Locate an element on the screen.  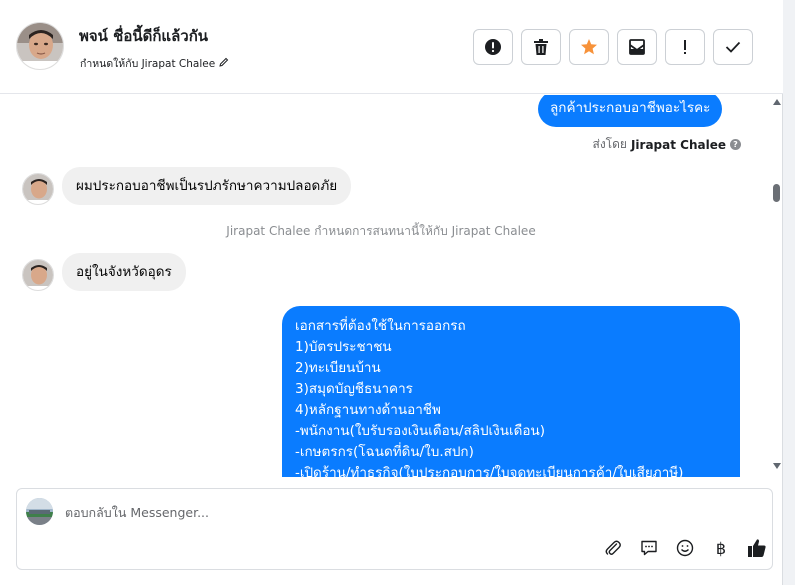
archive-button is located at coordinates (637, 47).